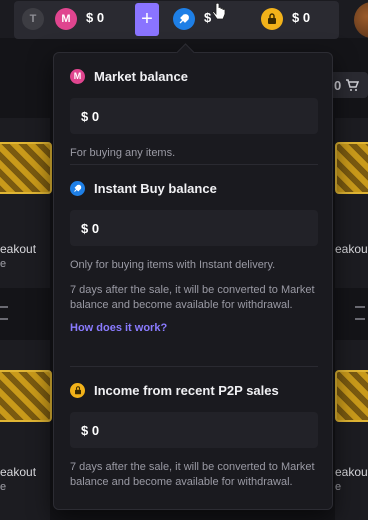 Image resolution: width=368 pixels, height=520 pixels. Describe the element at coordinates (194, 76) in the screenshot. I see `section-header: M Market balance` at that location.